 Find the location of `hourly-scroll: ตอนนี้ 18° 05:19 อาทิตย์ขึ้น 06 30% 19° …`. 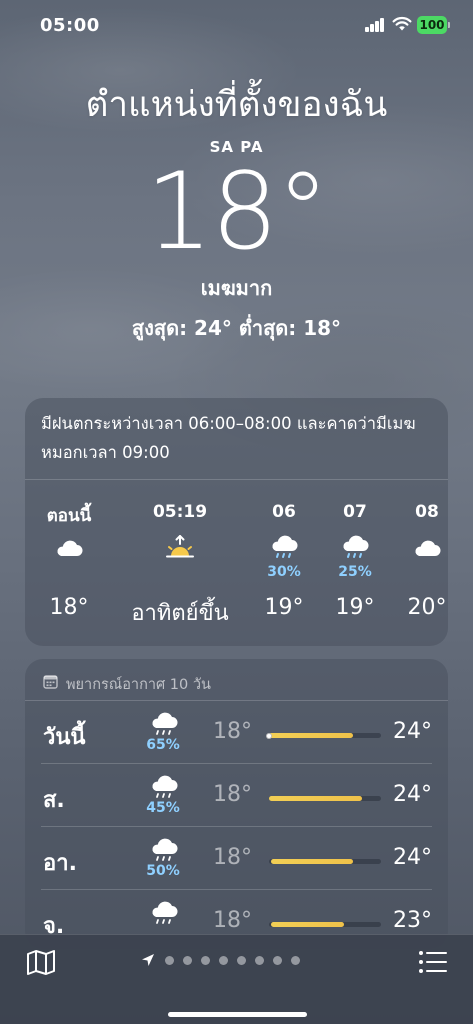

hourly-scroll: ตอนนี้ 18° 05:19 อาทิตย์ขึ้น 06 30% 19° … is located at coordinates (236, 563).